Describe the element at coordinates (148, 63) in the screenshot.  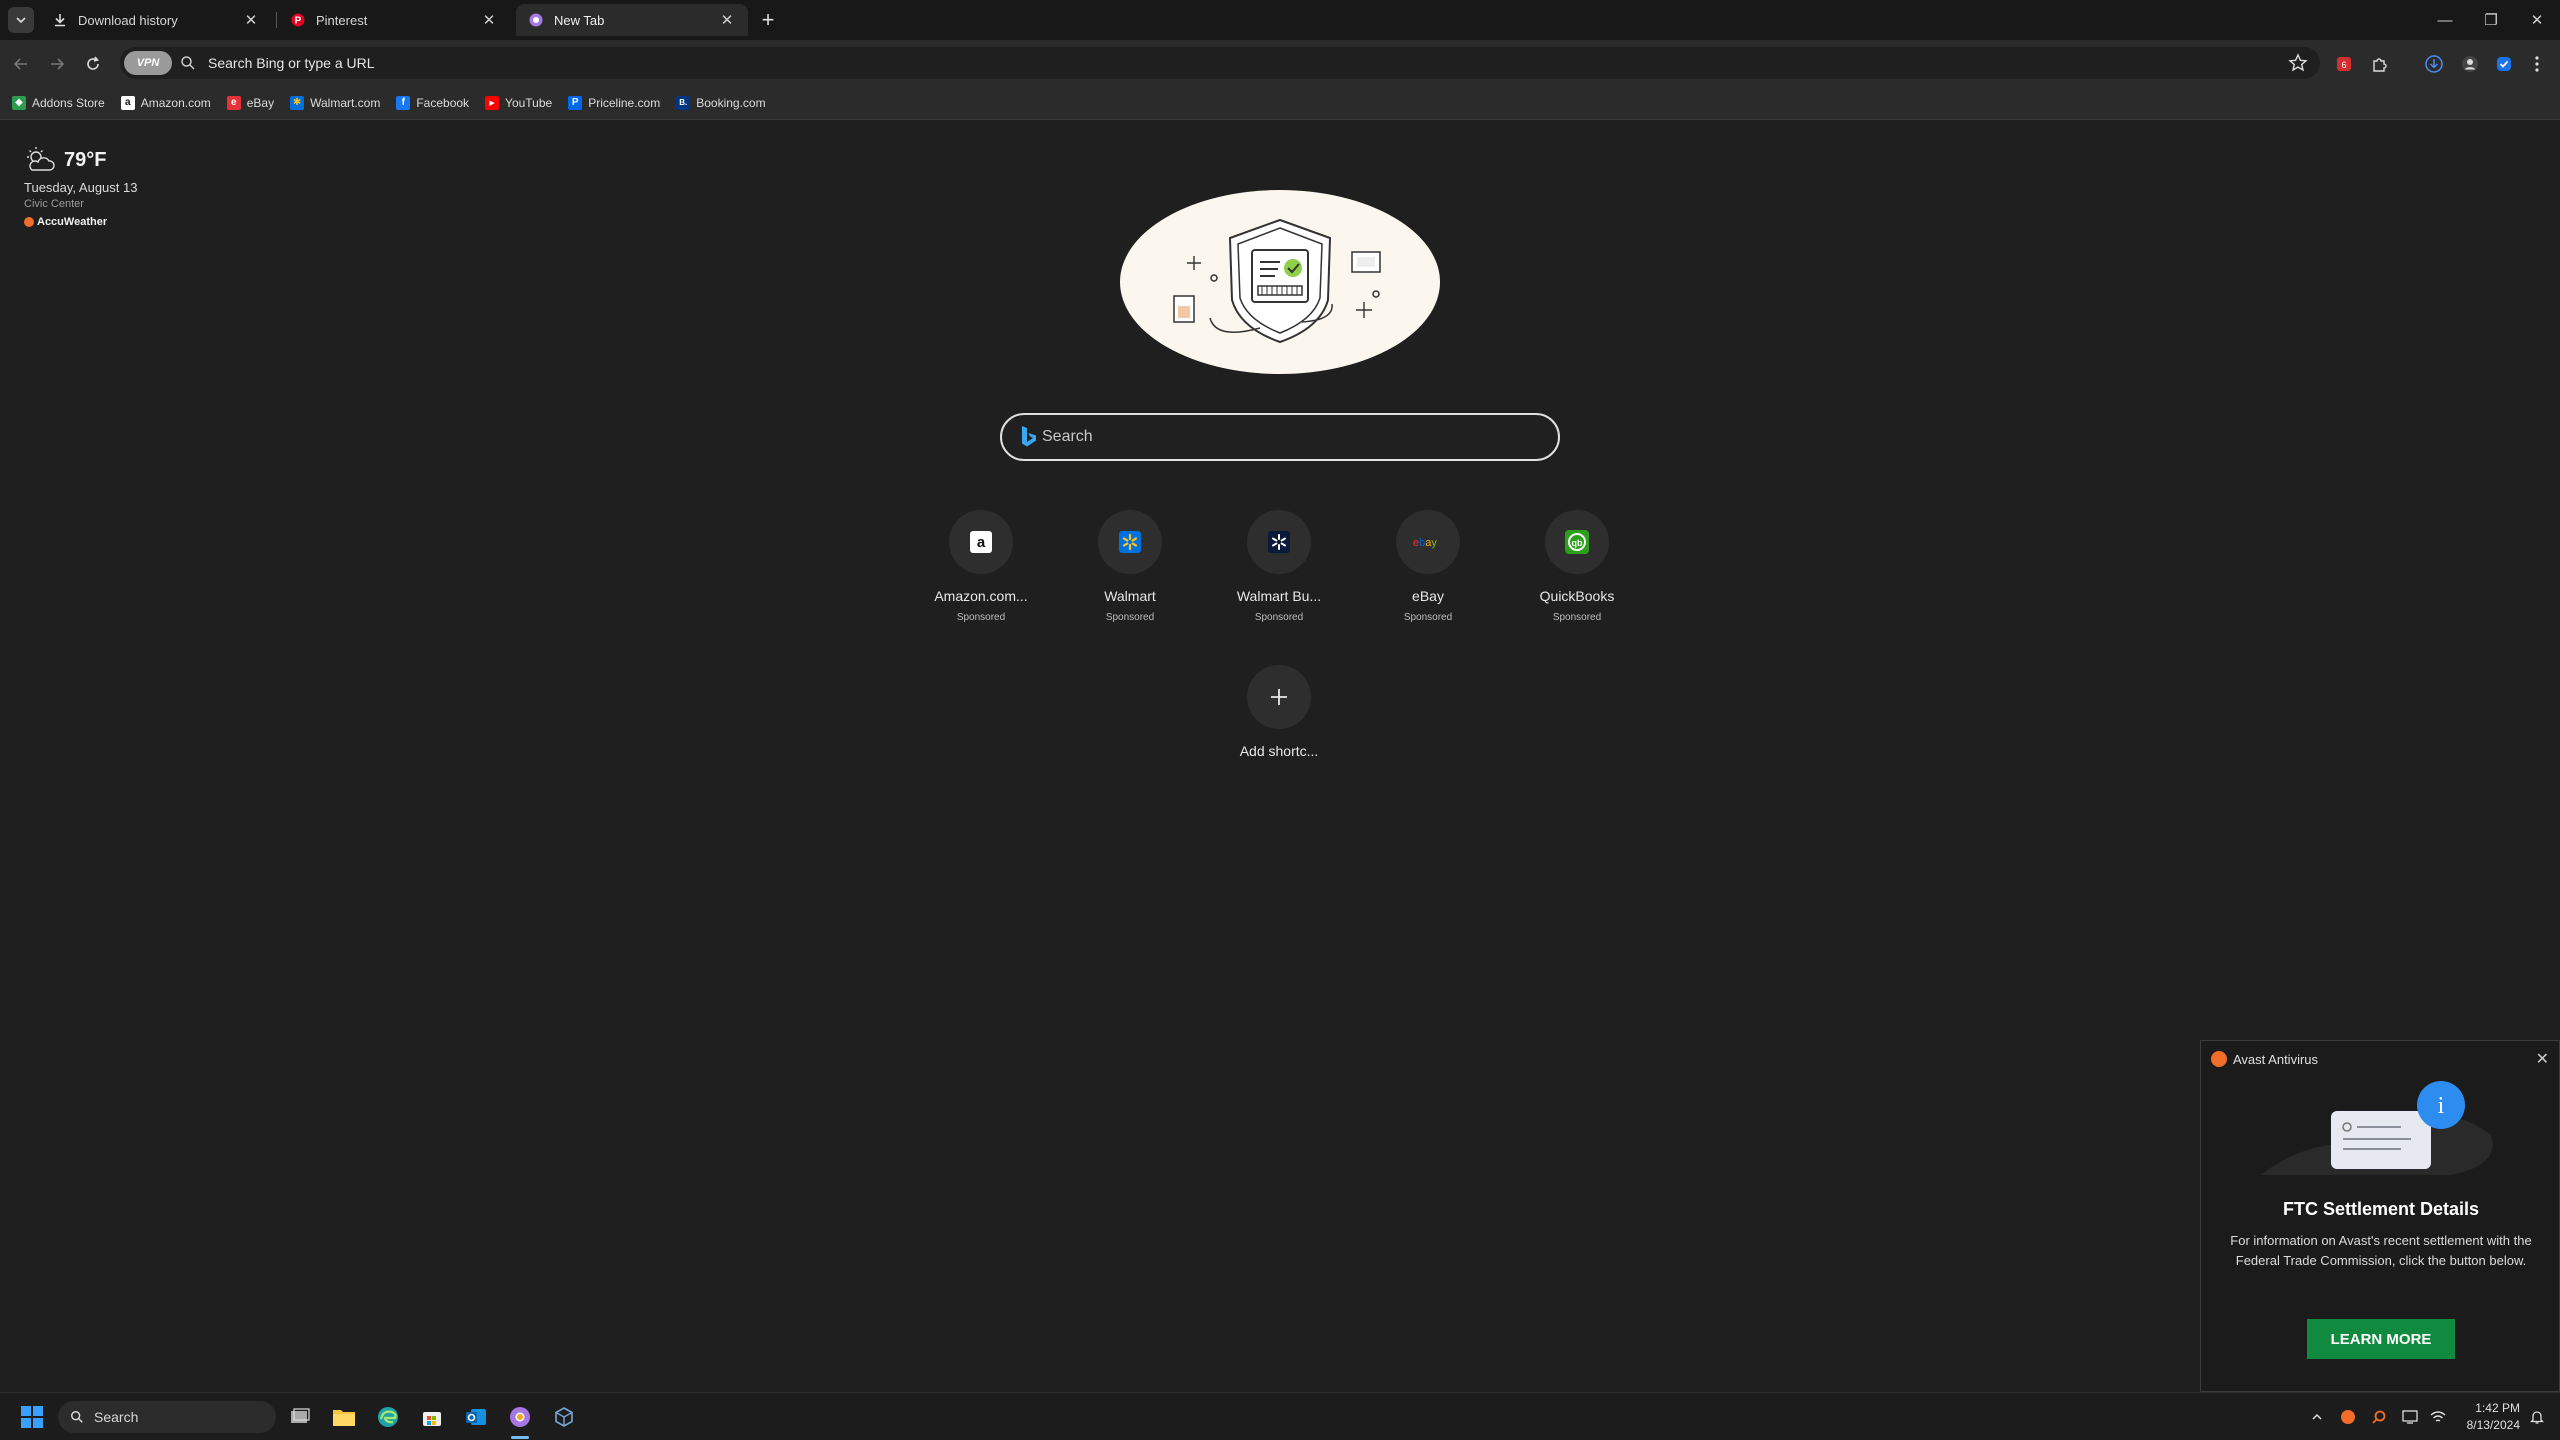
I see `vpn-button: VPN` at that location.